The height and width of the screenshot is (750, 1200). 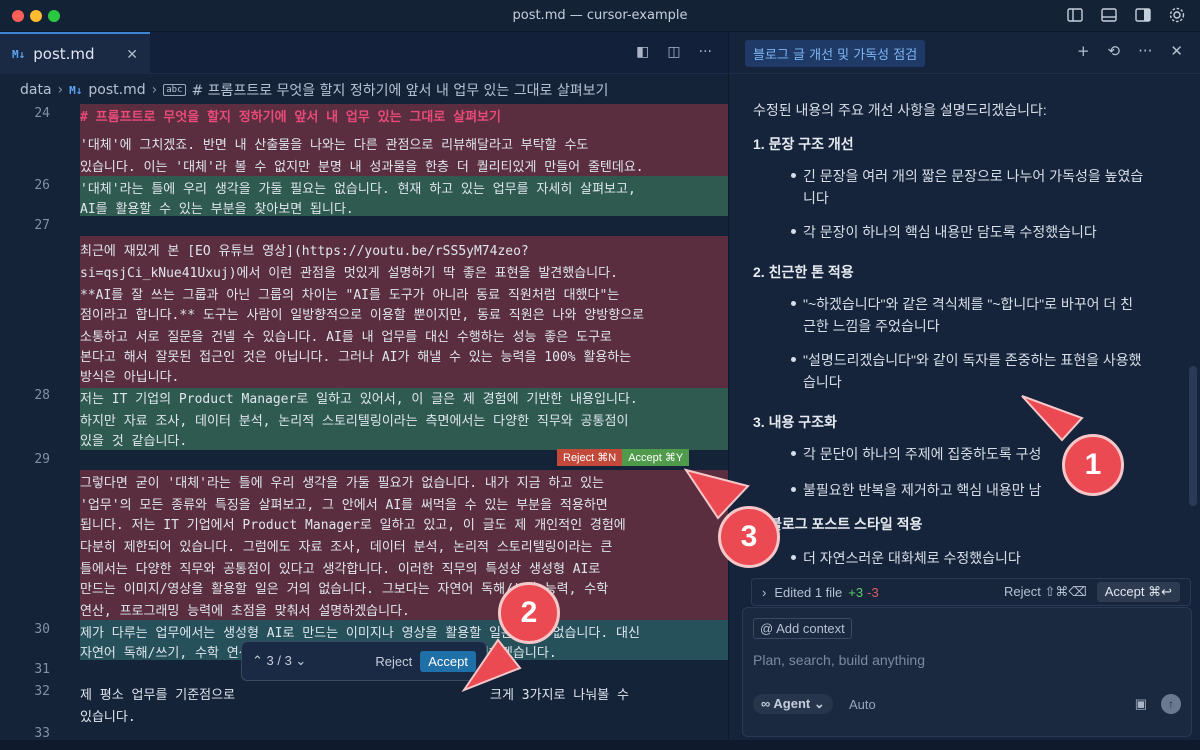 I want to click on code-line: 방식은 아닙니다., so click(x=130, y=377).